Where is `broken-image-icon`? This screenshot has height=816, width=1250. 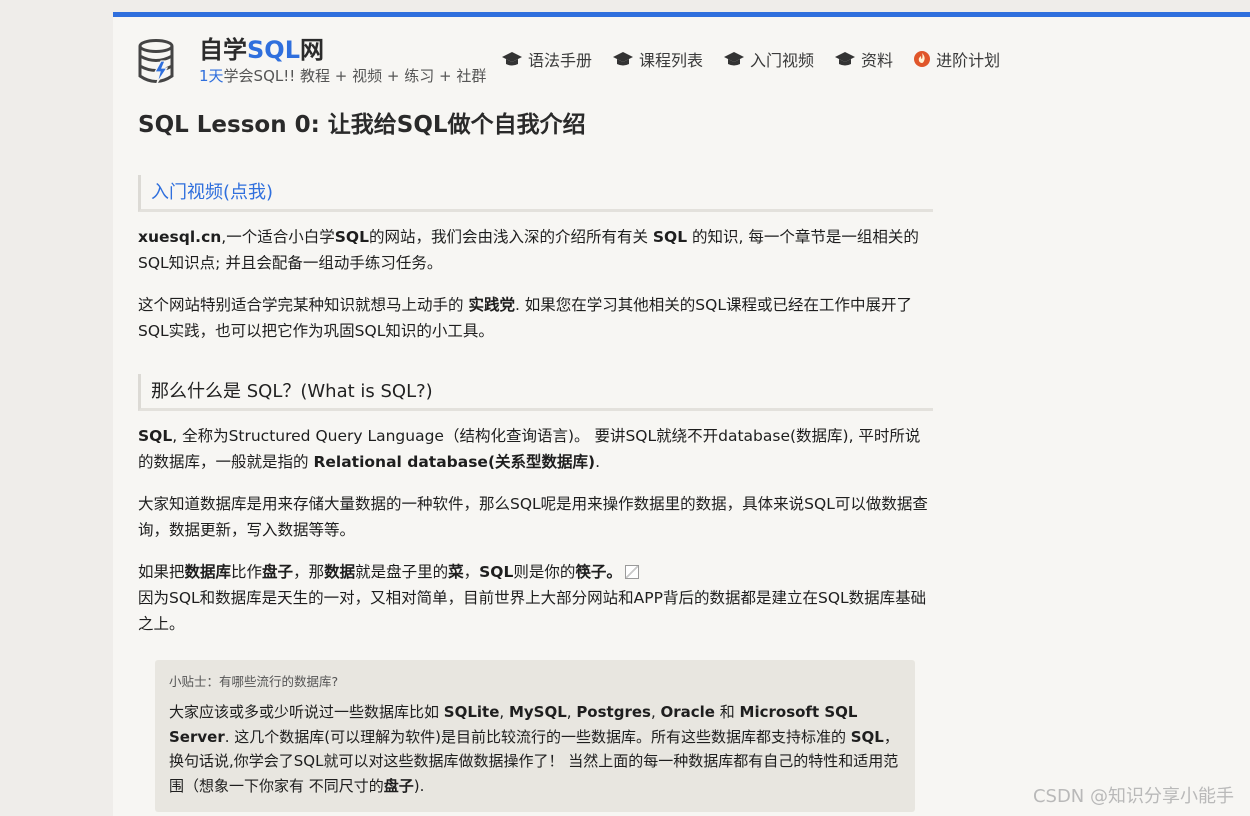 broken-image-icon is located at coordinates (631, 572).